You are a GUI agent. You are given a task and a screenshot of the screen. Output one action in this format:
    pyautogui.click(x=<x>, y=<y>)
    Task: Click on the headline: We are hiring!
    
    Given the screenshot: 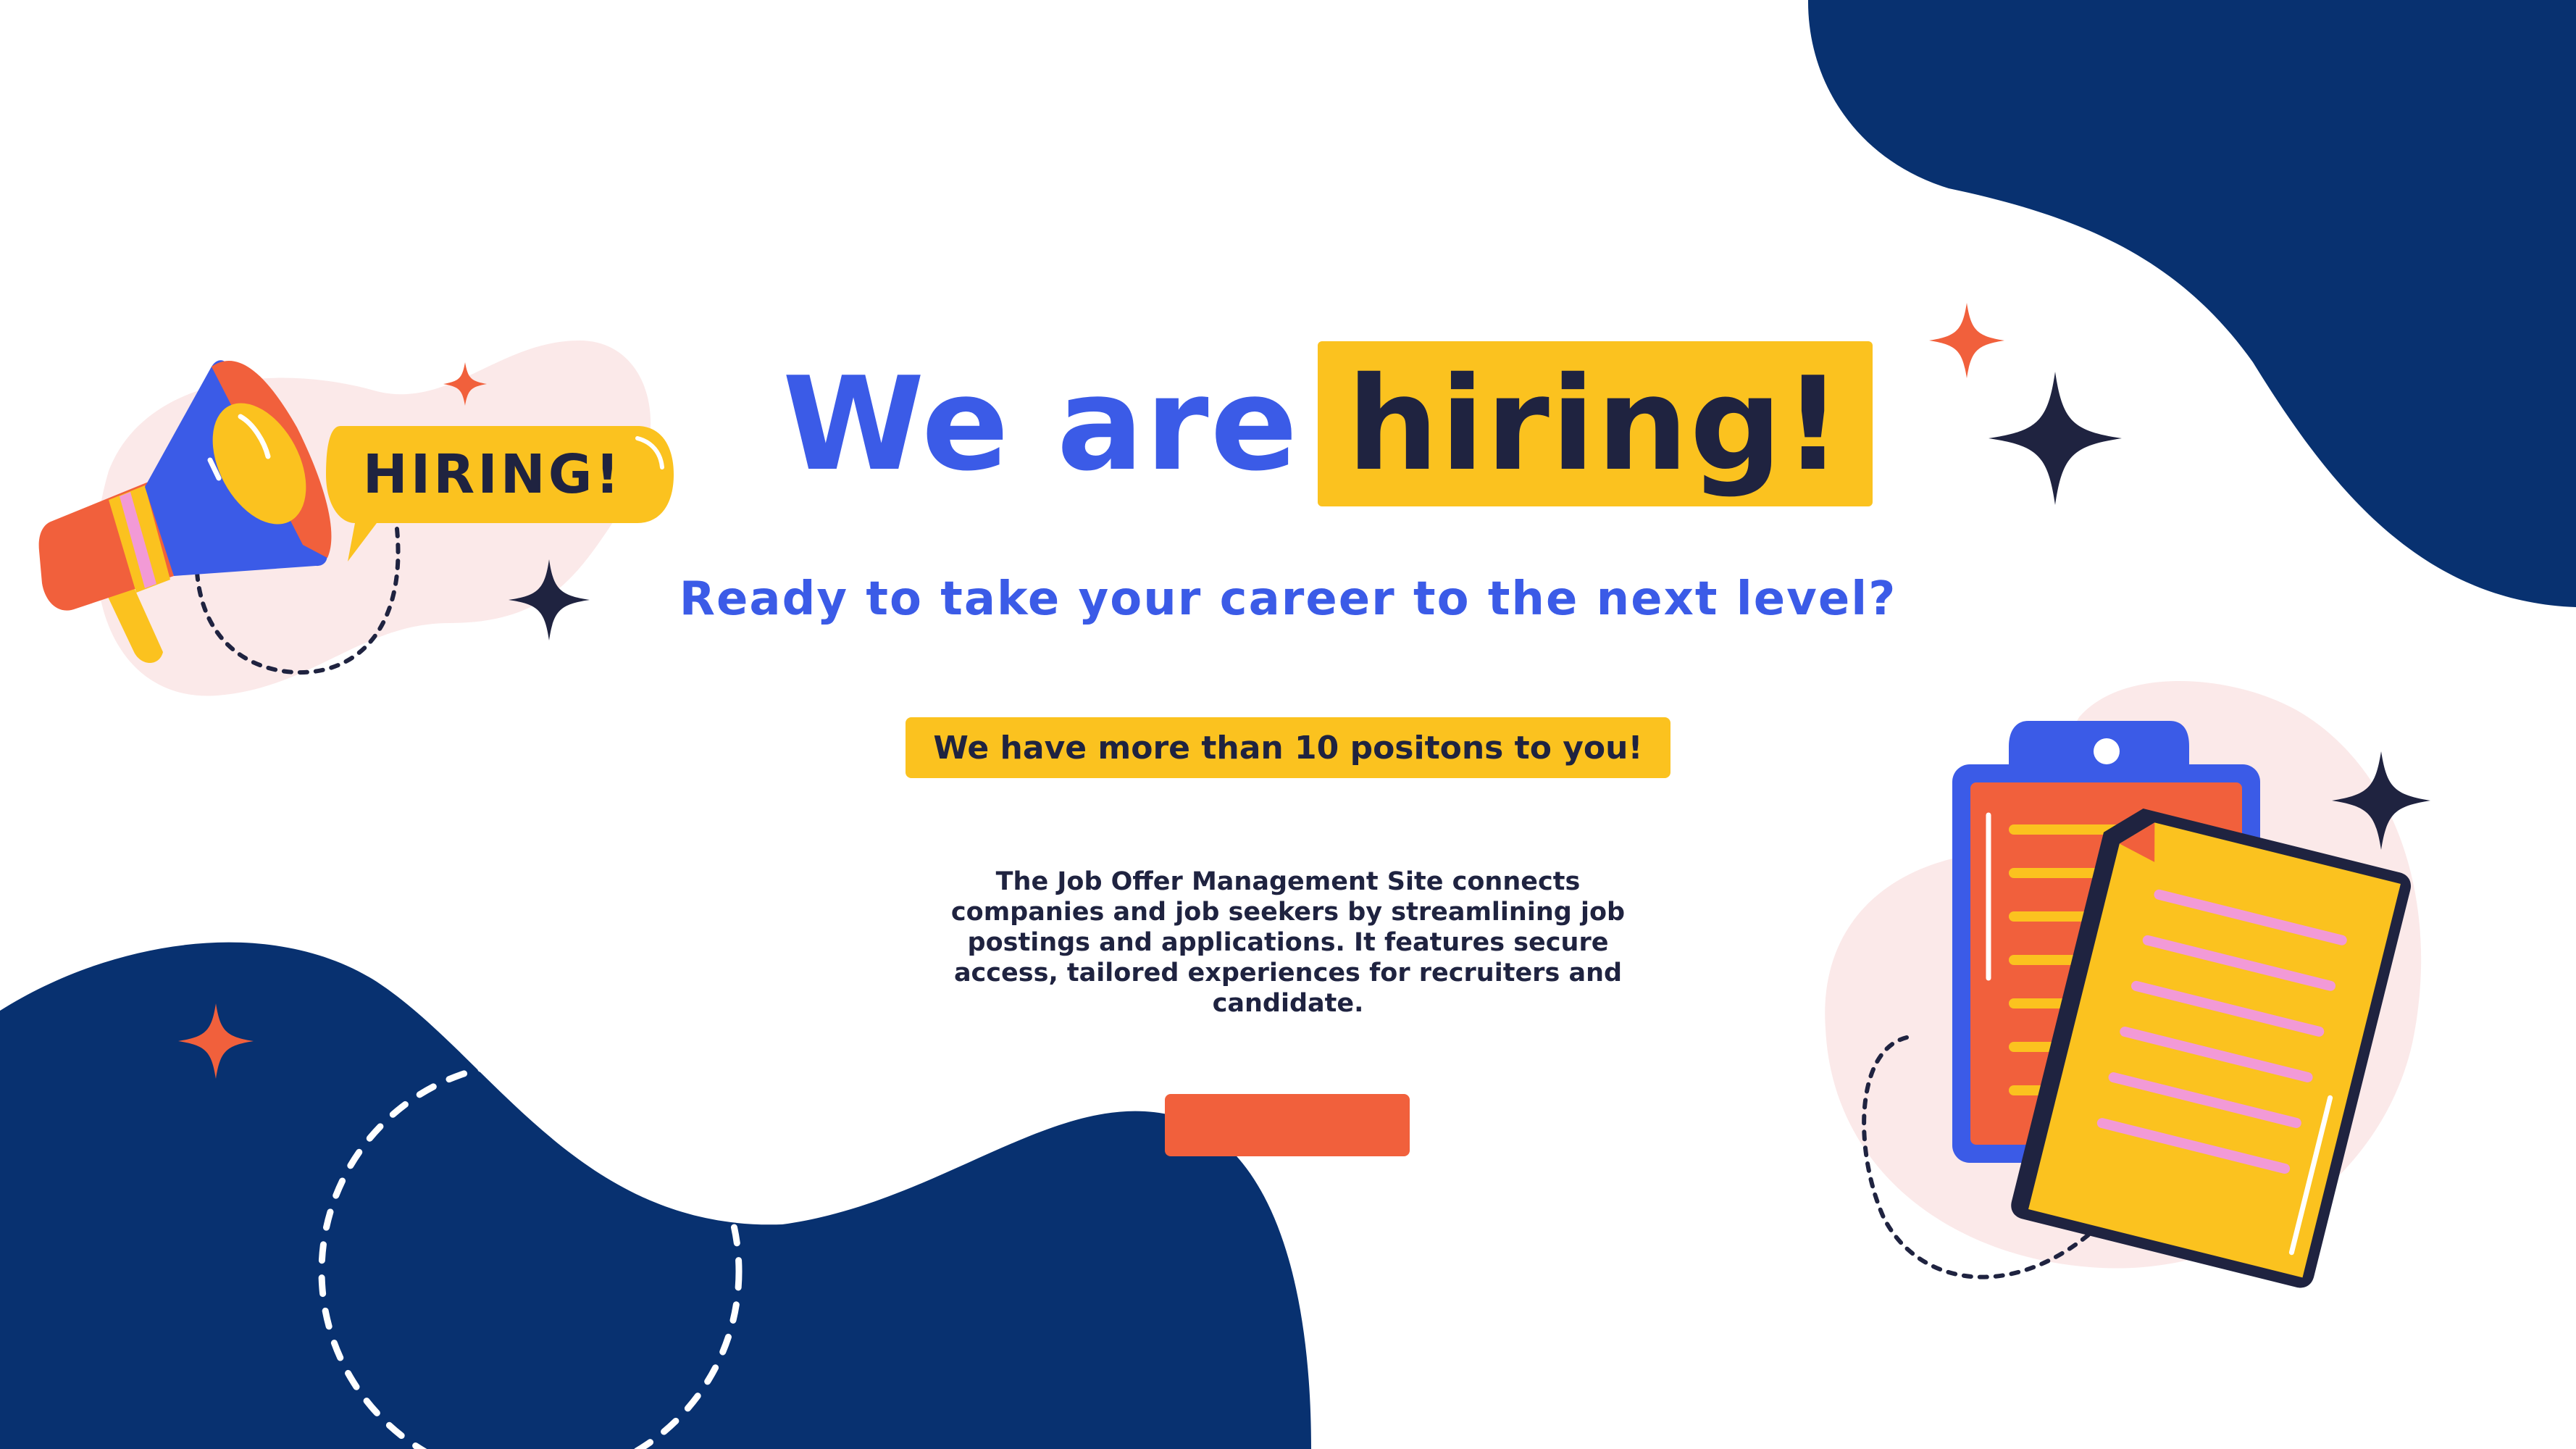 What is the action you would take?
    pyautogui.click(x=1327, y=424)
    